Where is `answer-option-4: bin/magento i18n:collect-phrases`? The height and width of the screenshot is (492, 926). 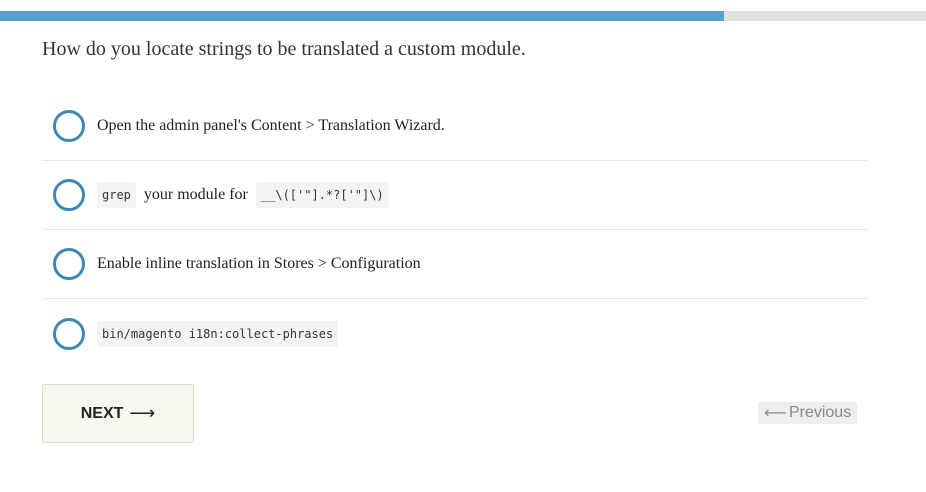
answer-option-4: bin/magento i18n:collect-phrases is located at coordinates (454, 333).